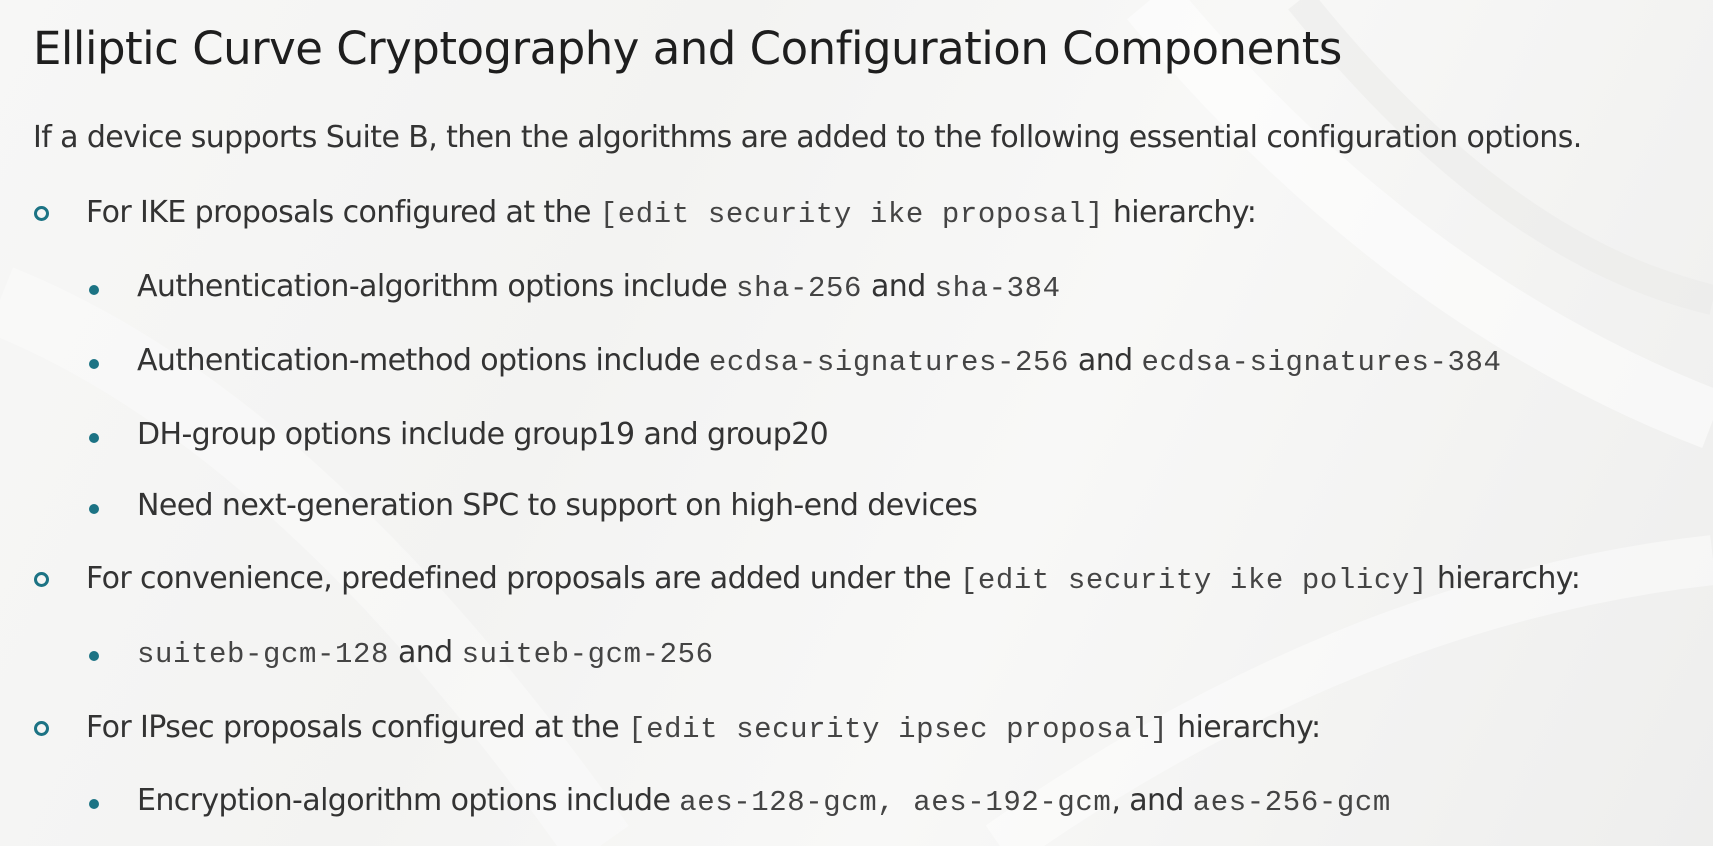  What do you see at coordinates (343, 212) in the screenshot?
I see `item-text: For IKE proposals configured at the` at bounding box center [343, 212].